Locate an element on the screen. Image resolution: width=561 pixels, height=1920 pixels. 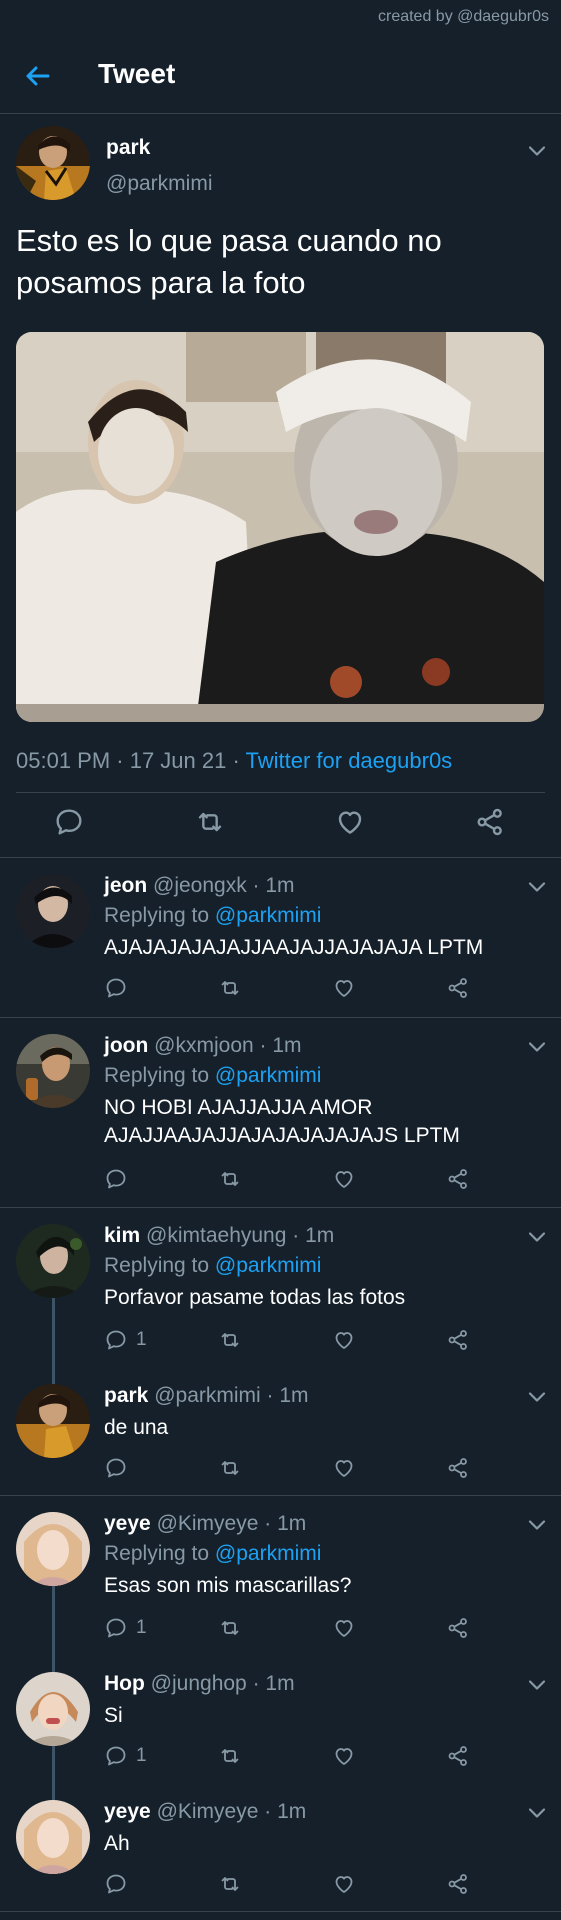
author-name: jeon is located at coordinates (125, 885).